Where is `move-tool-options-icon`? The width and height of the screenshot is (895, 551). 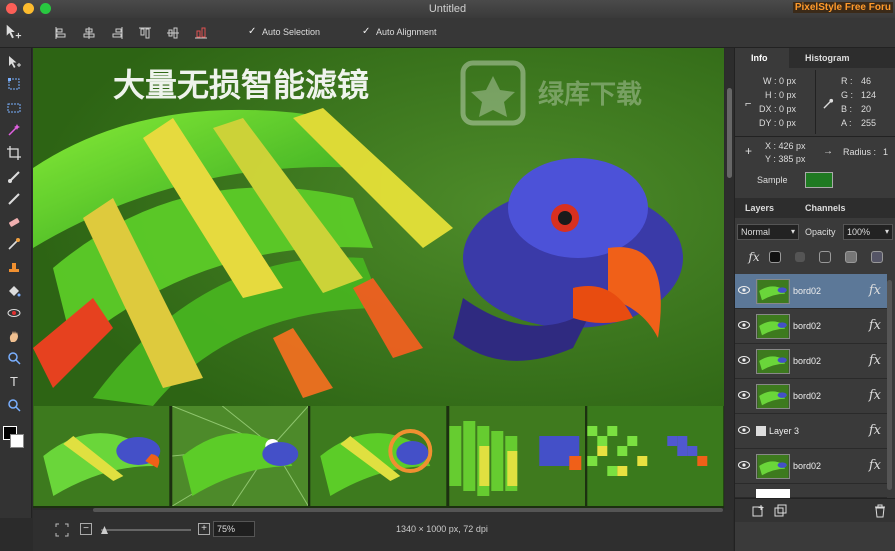
move-tool-options-icon is located at coordinates (15, 33).